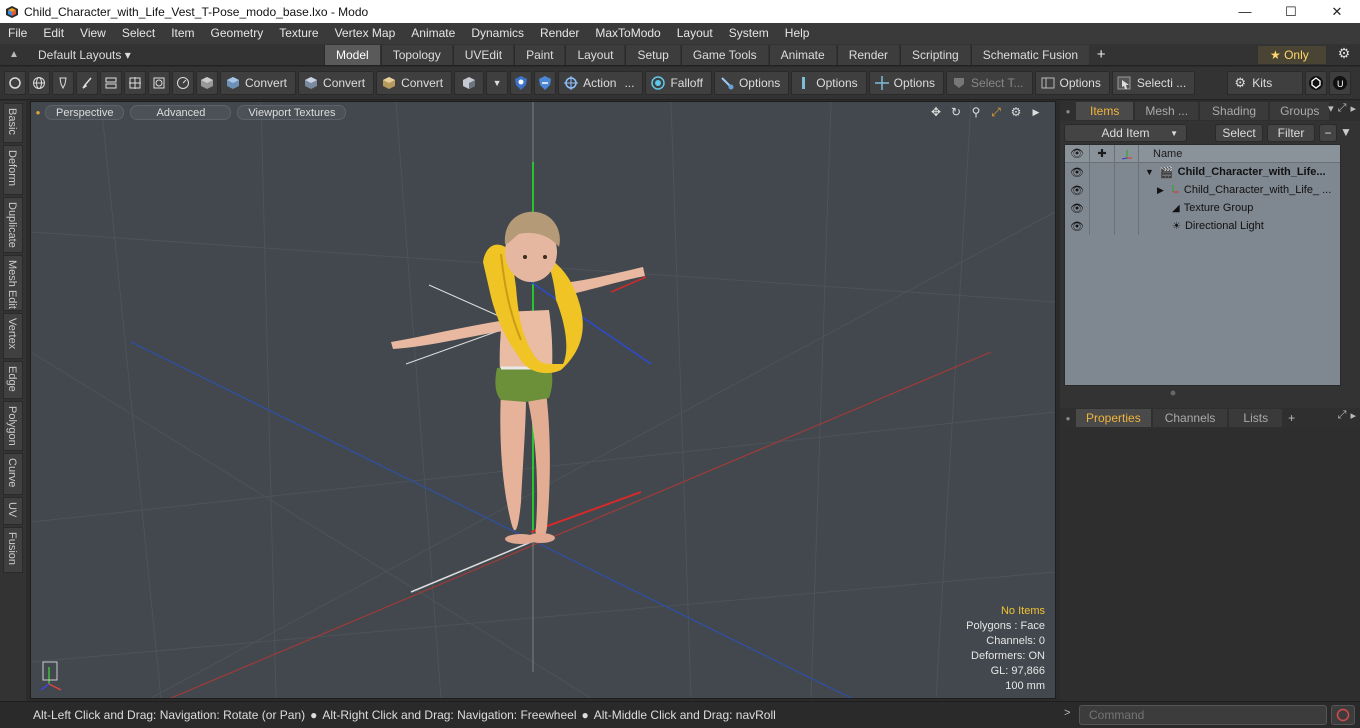 The image size is (1360, 728). Describe the element at coordinates (1160, 190) in the screenshot. I see `expand-arrow-icon: ▶` at that location.